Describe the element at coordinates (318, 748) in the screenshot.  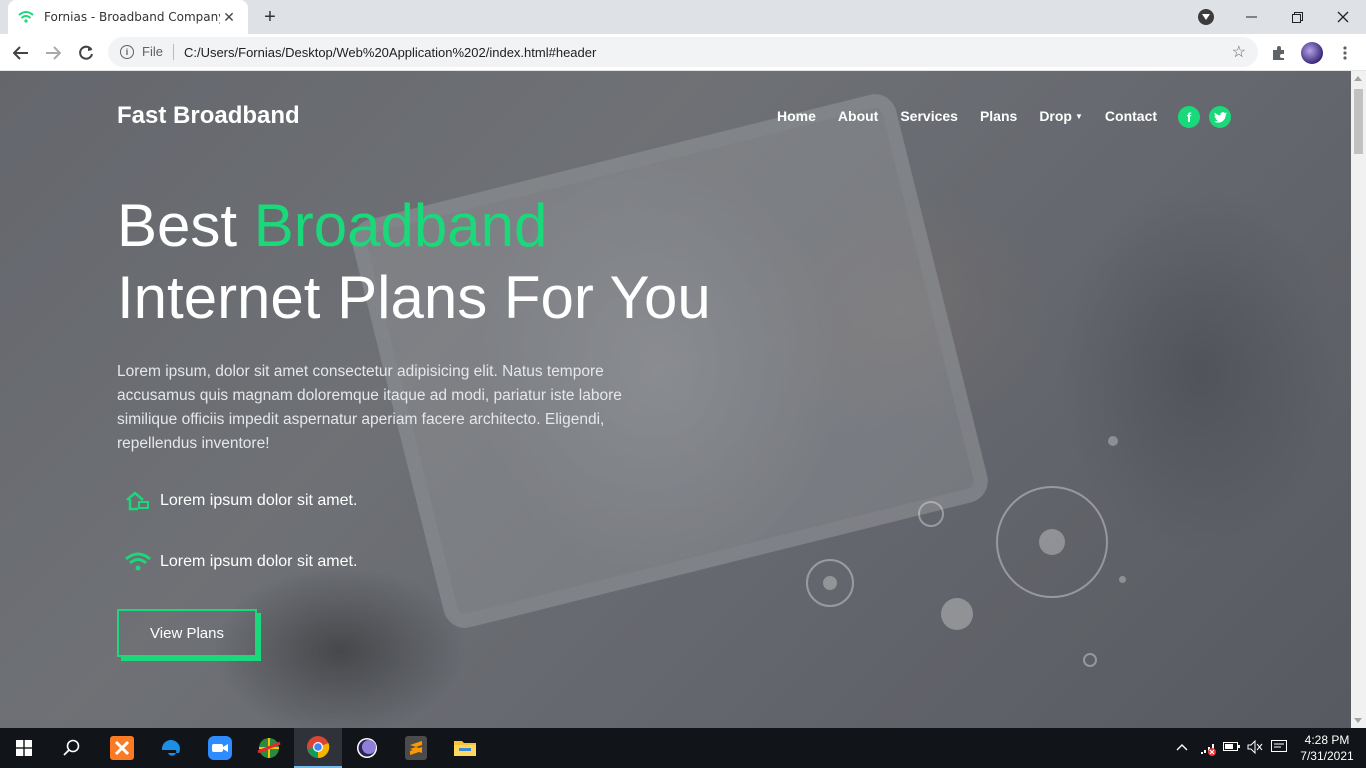
I see `chrome-icon` at that location.